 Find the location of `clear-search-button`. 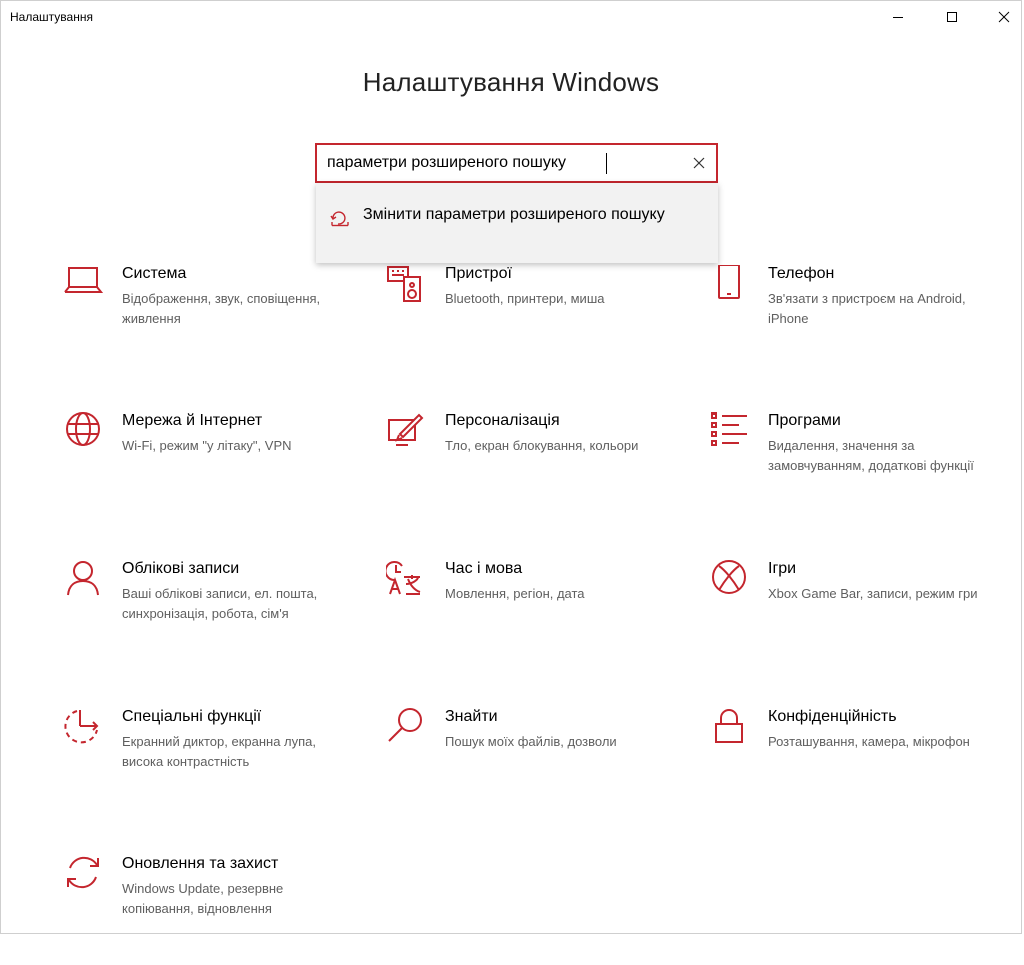

clear-search-button is located at coordinates (699, 163).